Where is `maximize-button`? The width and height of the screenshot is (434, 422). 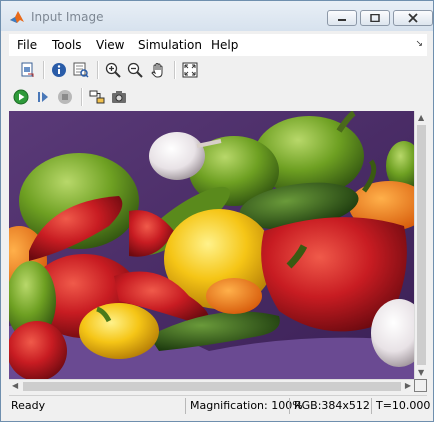 maximize-button is located at coordinates (375, 18).